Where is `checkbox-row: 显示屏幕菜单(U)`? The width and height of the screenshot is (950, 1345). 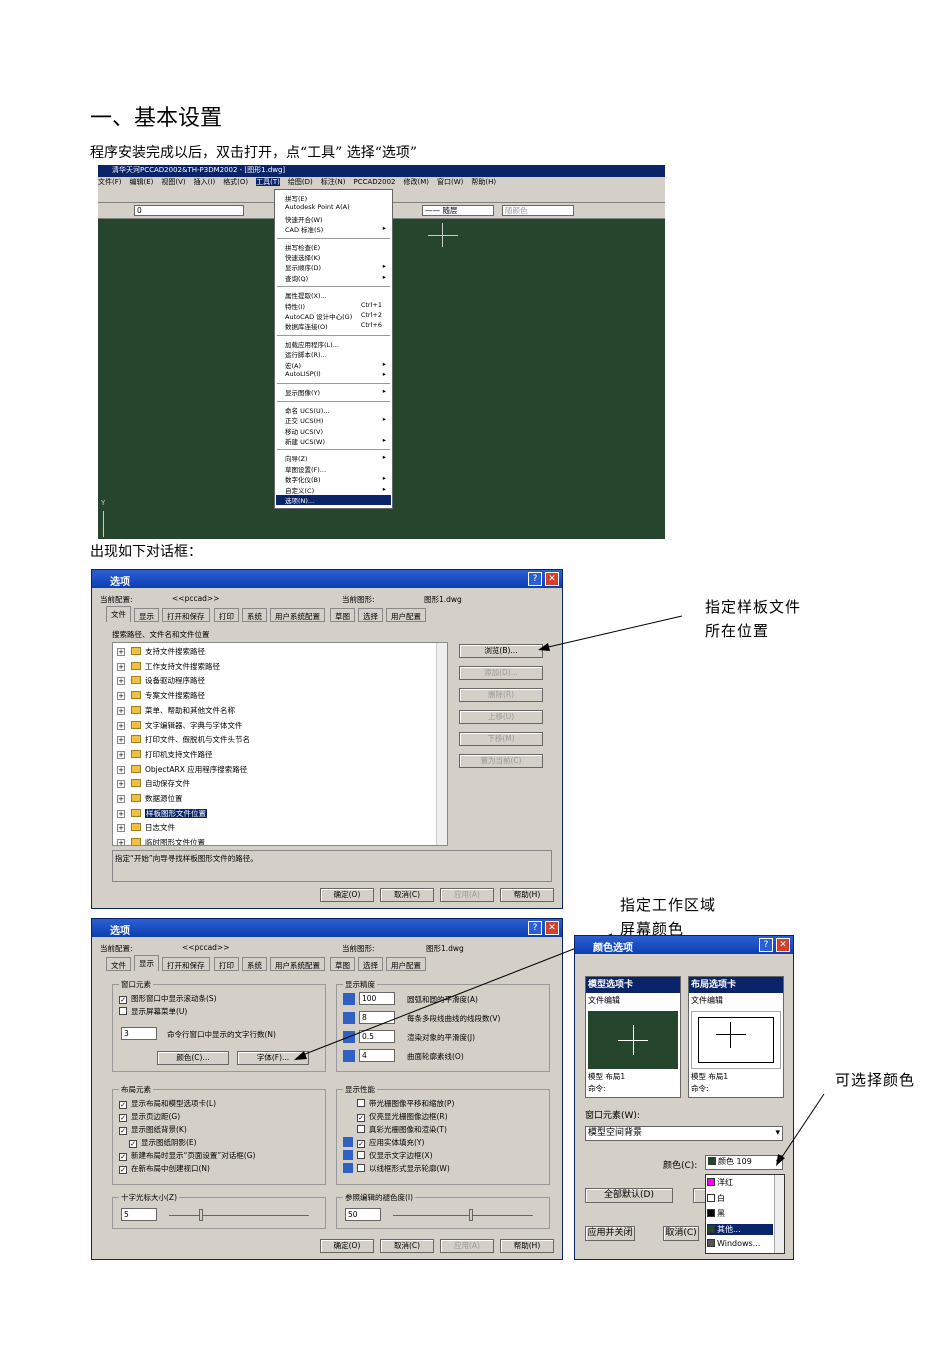
checkbox-row: 显示屏幕菜单(U) is located at coordinates (153, 1011).